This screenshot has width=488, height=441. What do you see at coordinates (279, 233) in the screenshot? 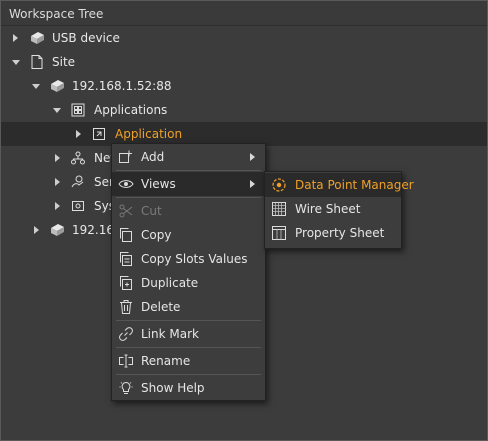
I see `table-icon` at bounding box center [279, 233].